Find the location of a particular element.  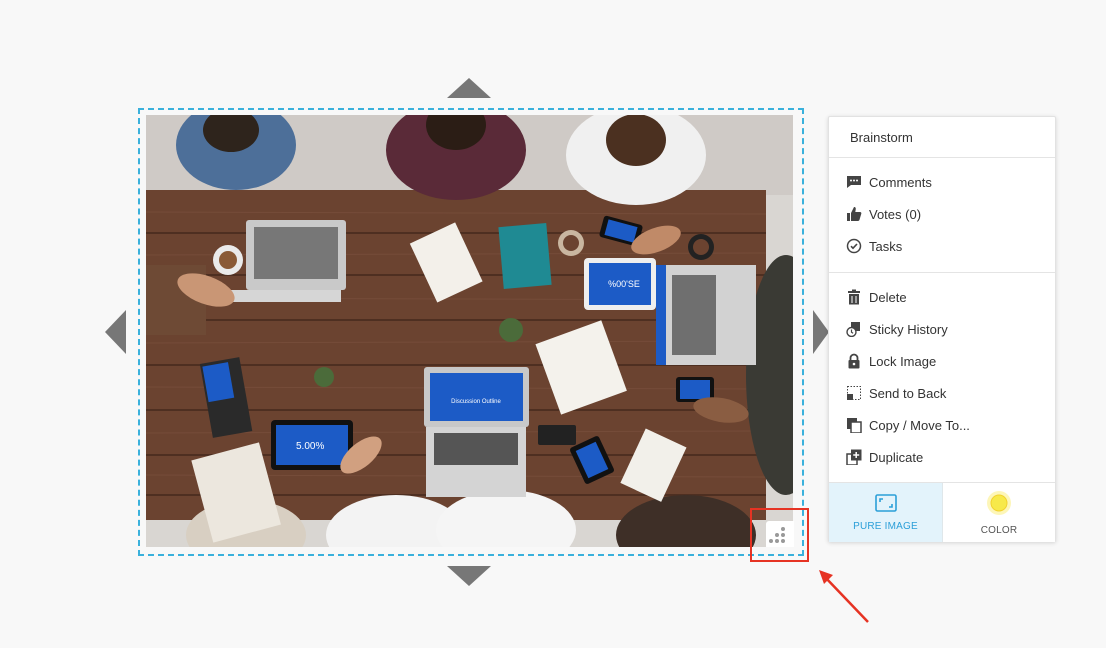

move-right-arrow-icon is located at coordinates (821, 332).